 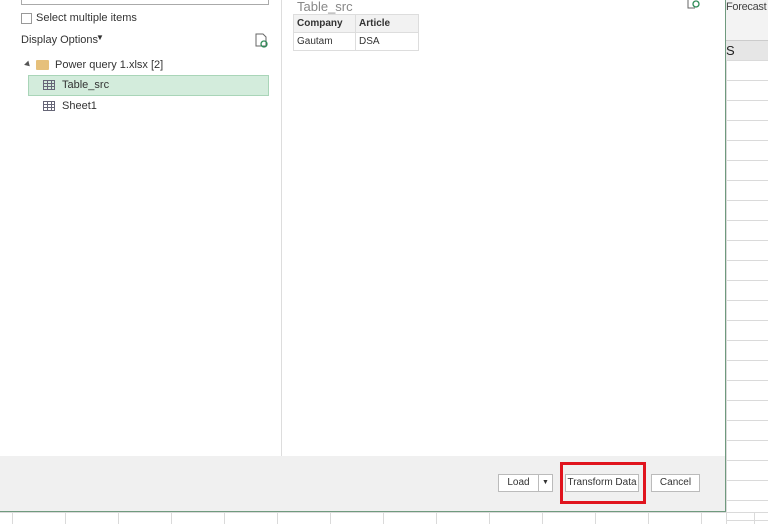 I want to click on table-cell: DSA, so click(x=387, y=41).